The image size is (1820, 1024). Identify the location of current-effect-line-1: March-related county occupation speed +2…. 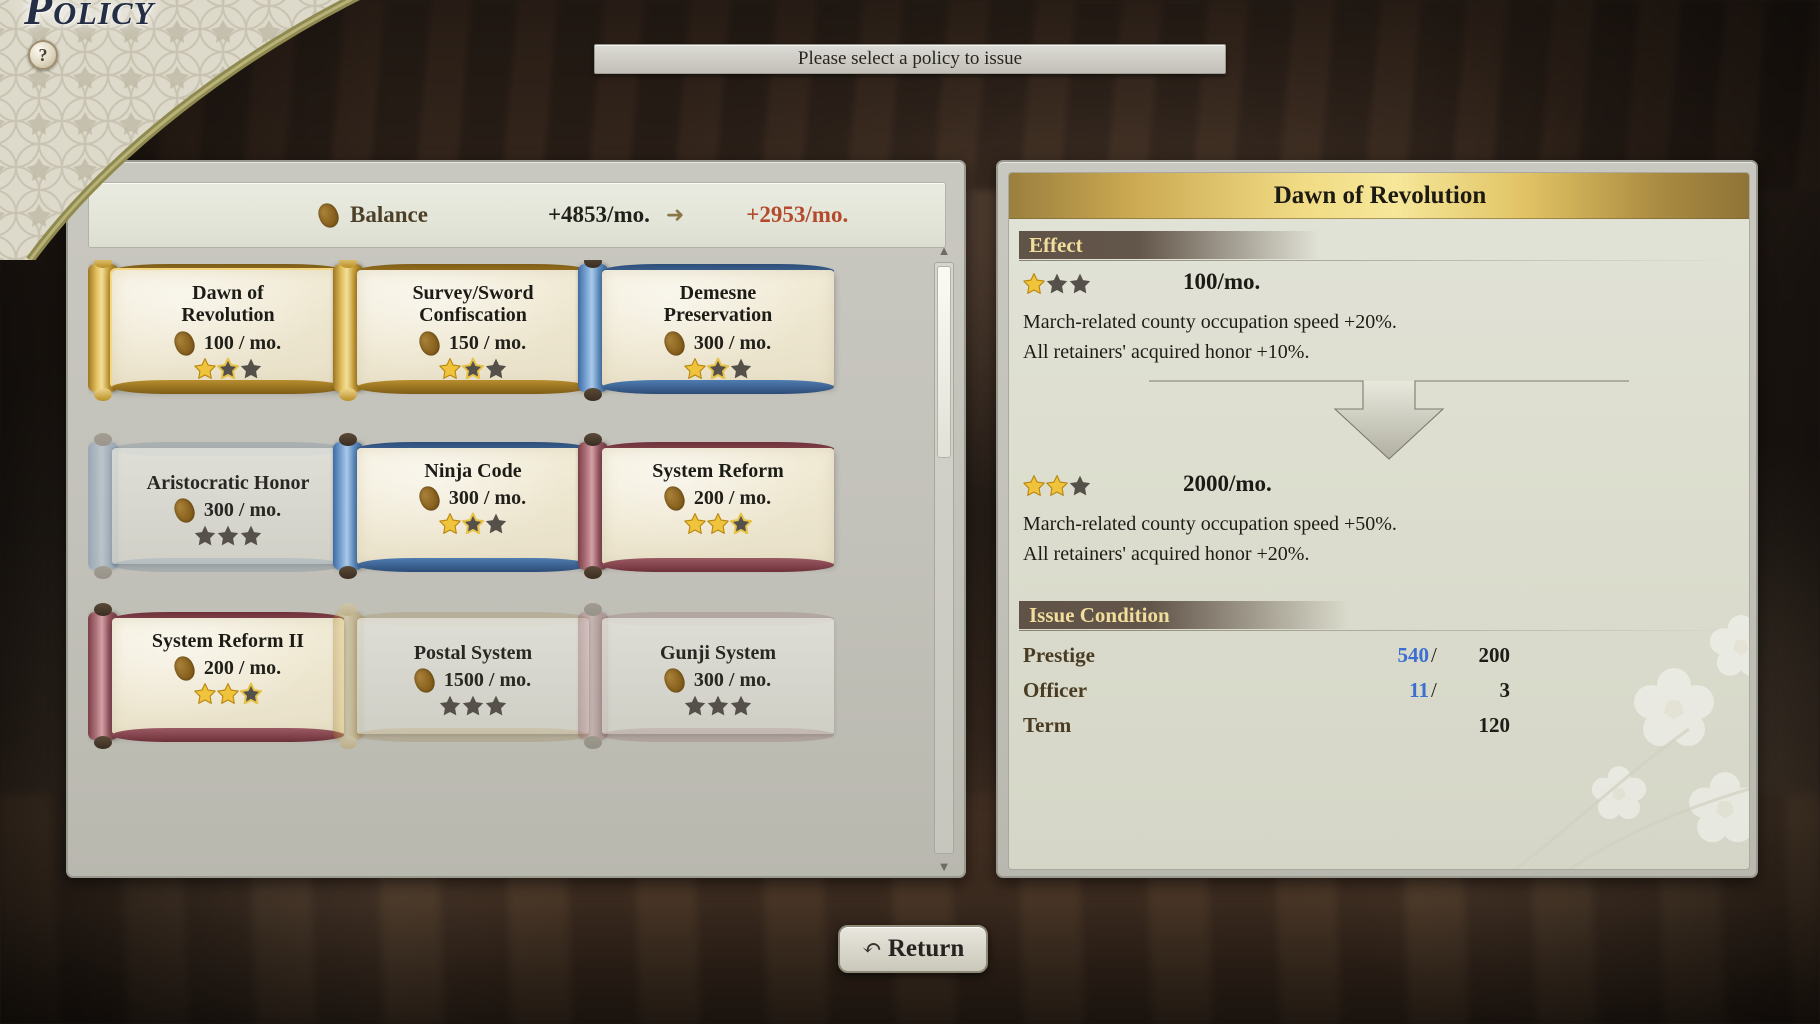
(1210, 322).